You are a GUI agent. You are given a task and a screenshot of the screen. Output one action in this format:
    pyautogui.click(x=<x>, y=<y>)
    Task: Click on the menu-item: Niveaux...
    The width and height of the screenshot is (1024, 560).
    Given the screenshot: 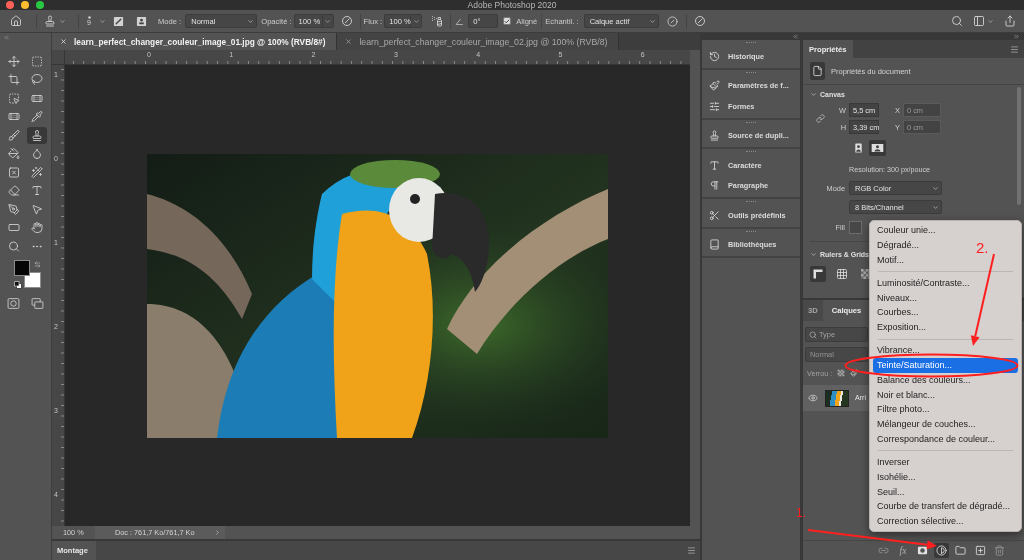 What is the action you would take?
    pyautogui.click(x=898, y=298)
    